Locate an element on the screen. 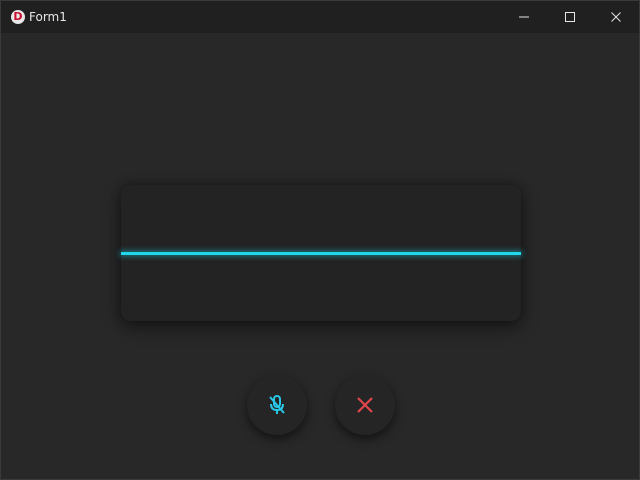  maximize-button is located at coordinates (570, 17).